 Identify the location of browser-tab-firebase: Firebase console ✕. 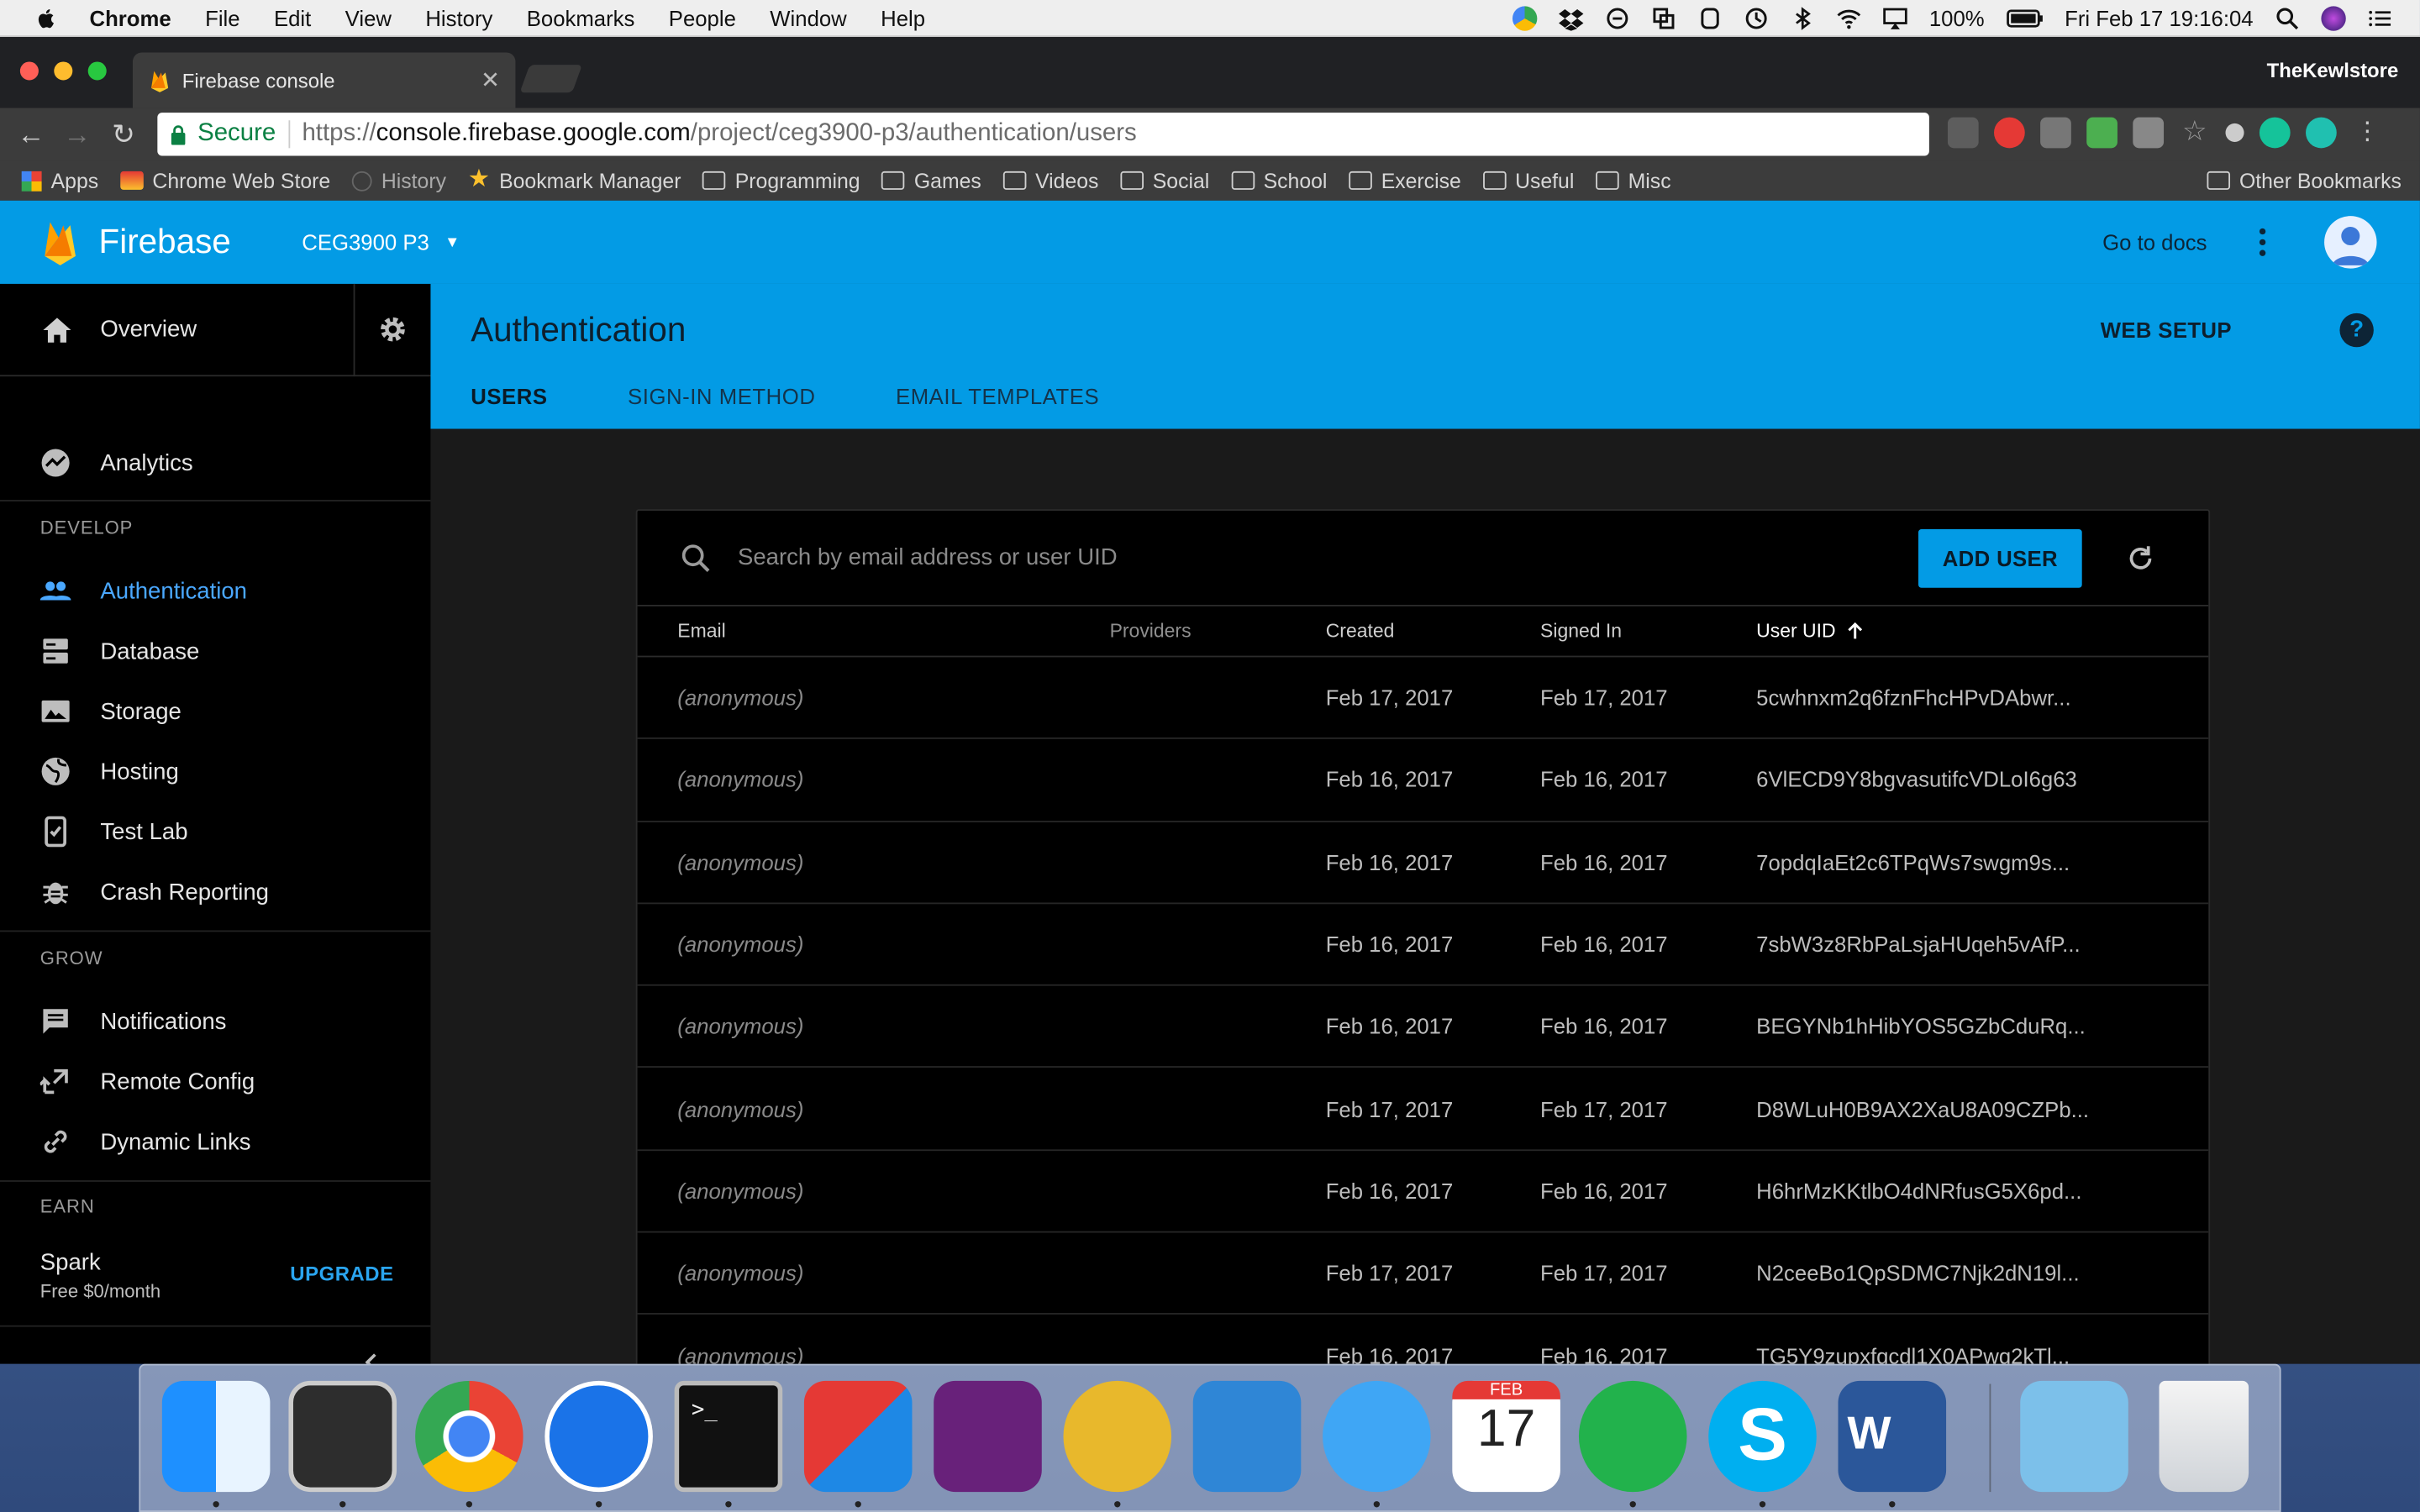
(324, 80).